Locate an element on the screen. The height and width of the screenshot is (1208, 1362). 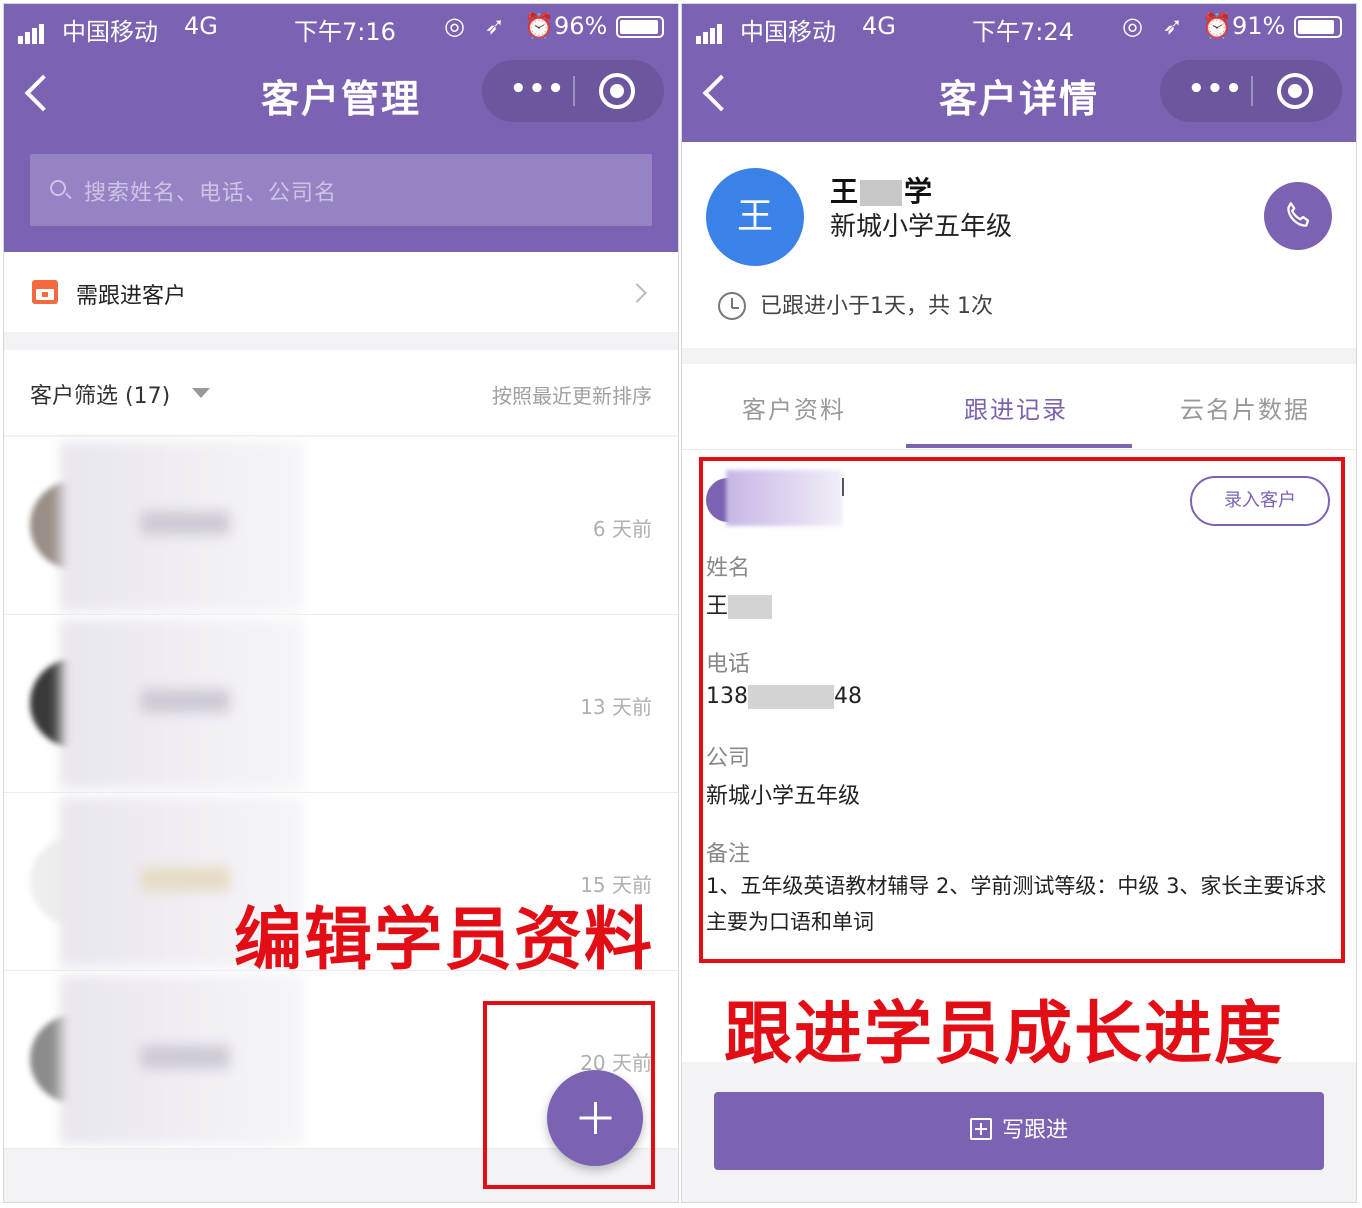
chevron-right-icon is located at coordinates (637, 293).